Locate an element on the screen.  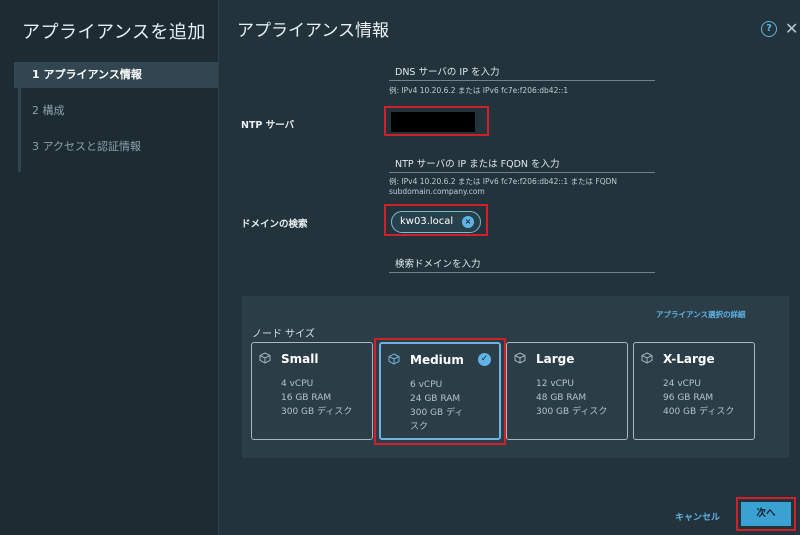
wizard-title: アプライアンスを追加 is located at coordinates (114, 32).